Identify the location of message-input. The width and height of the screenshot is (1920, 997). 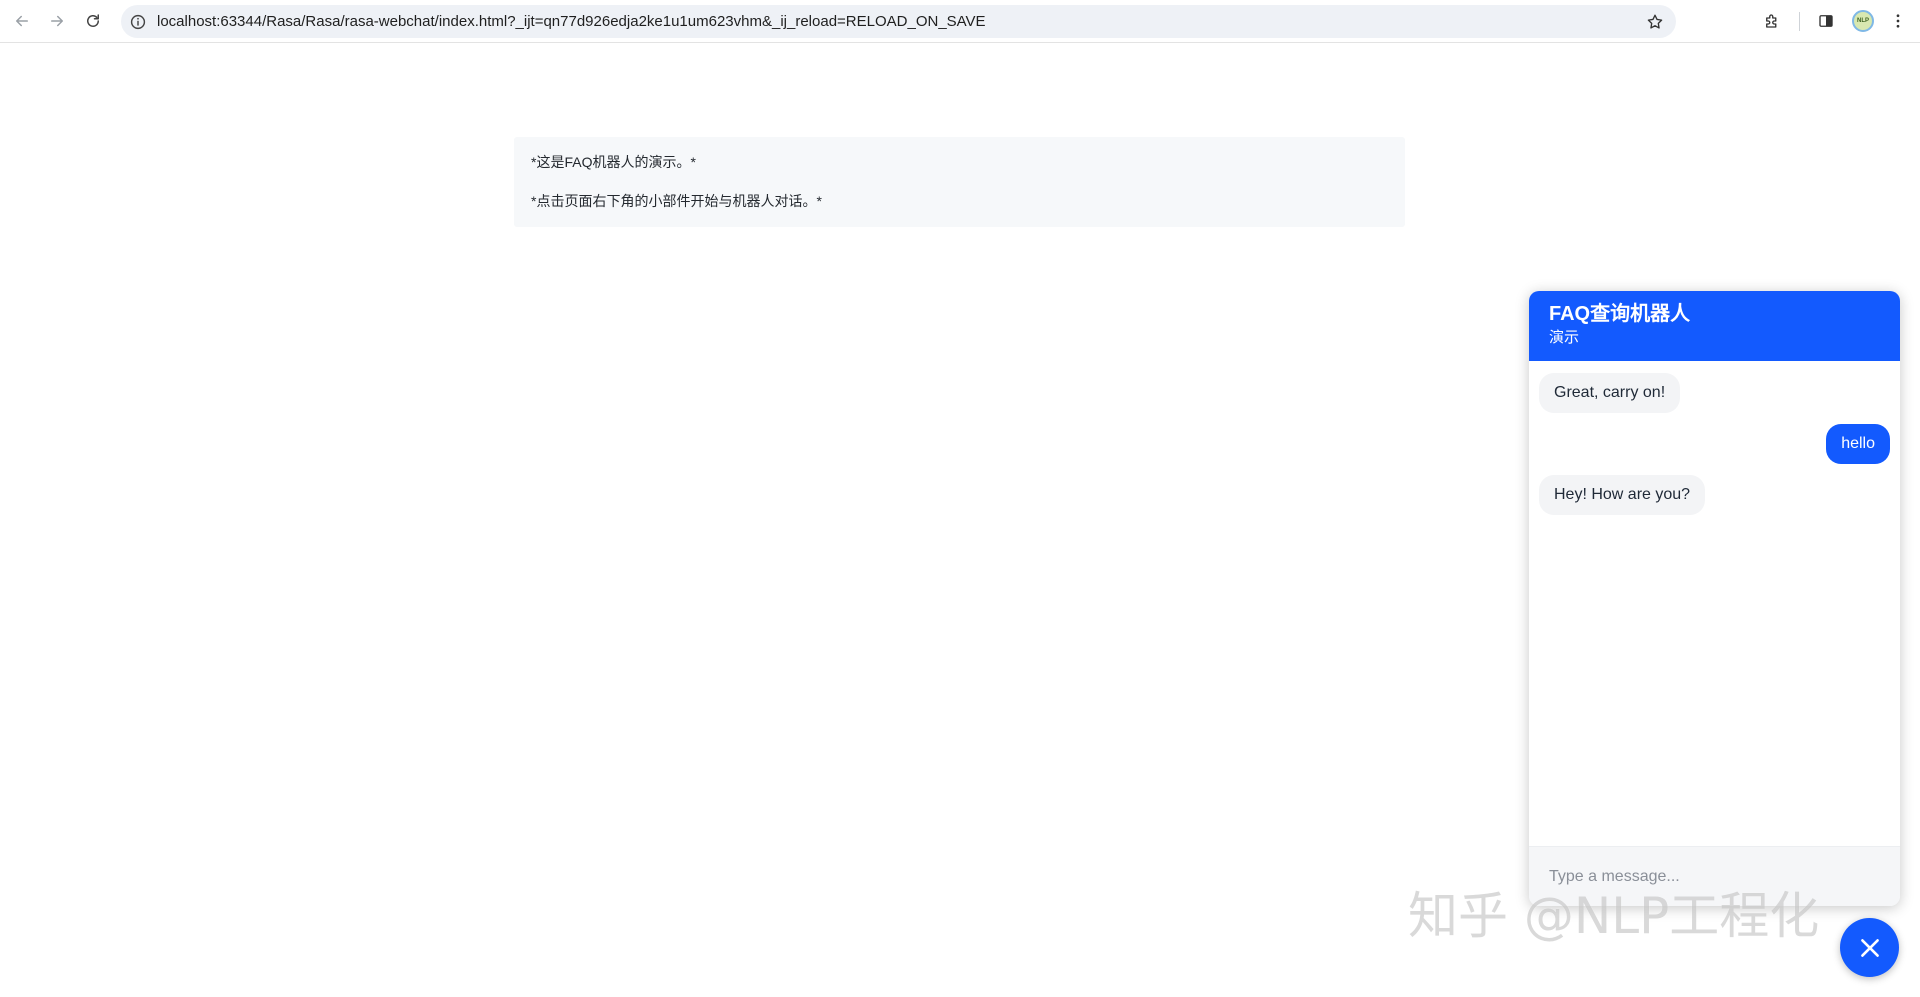
(1714, 877).